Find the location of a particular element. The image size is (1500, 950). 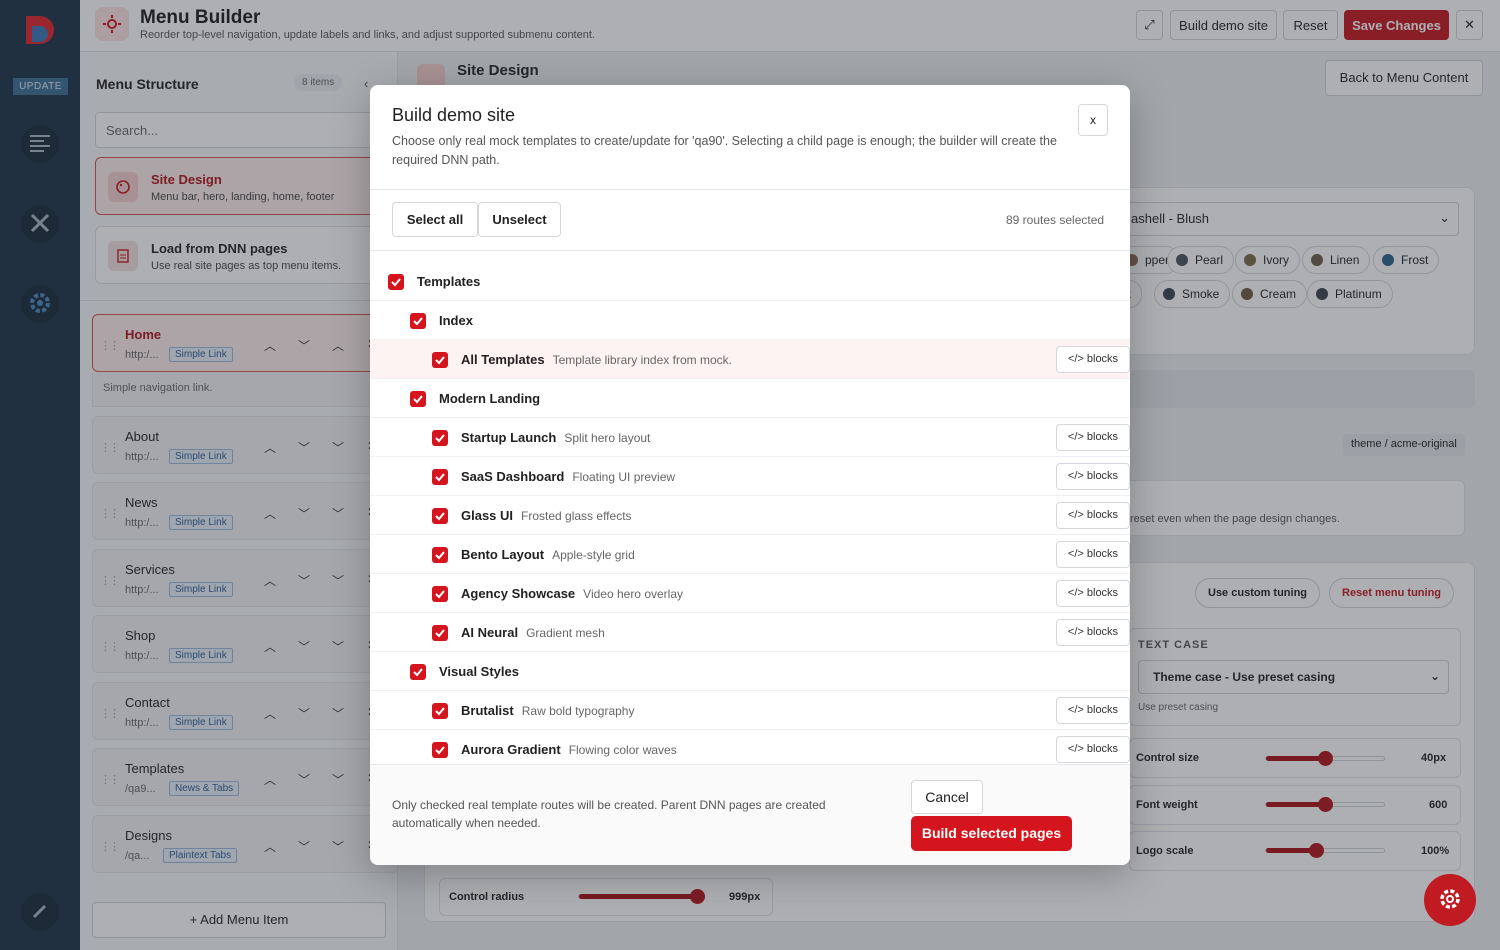

route-label: Glass UI Frosted glass effects is located at coordinates (546, 515).